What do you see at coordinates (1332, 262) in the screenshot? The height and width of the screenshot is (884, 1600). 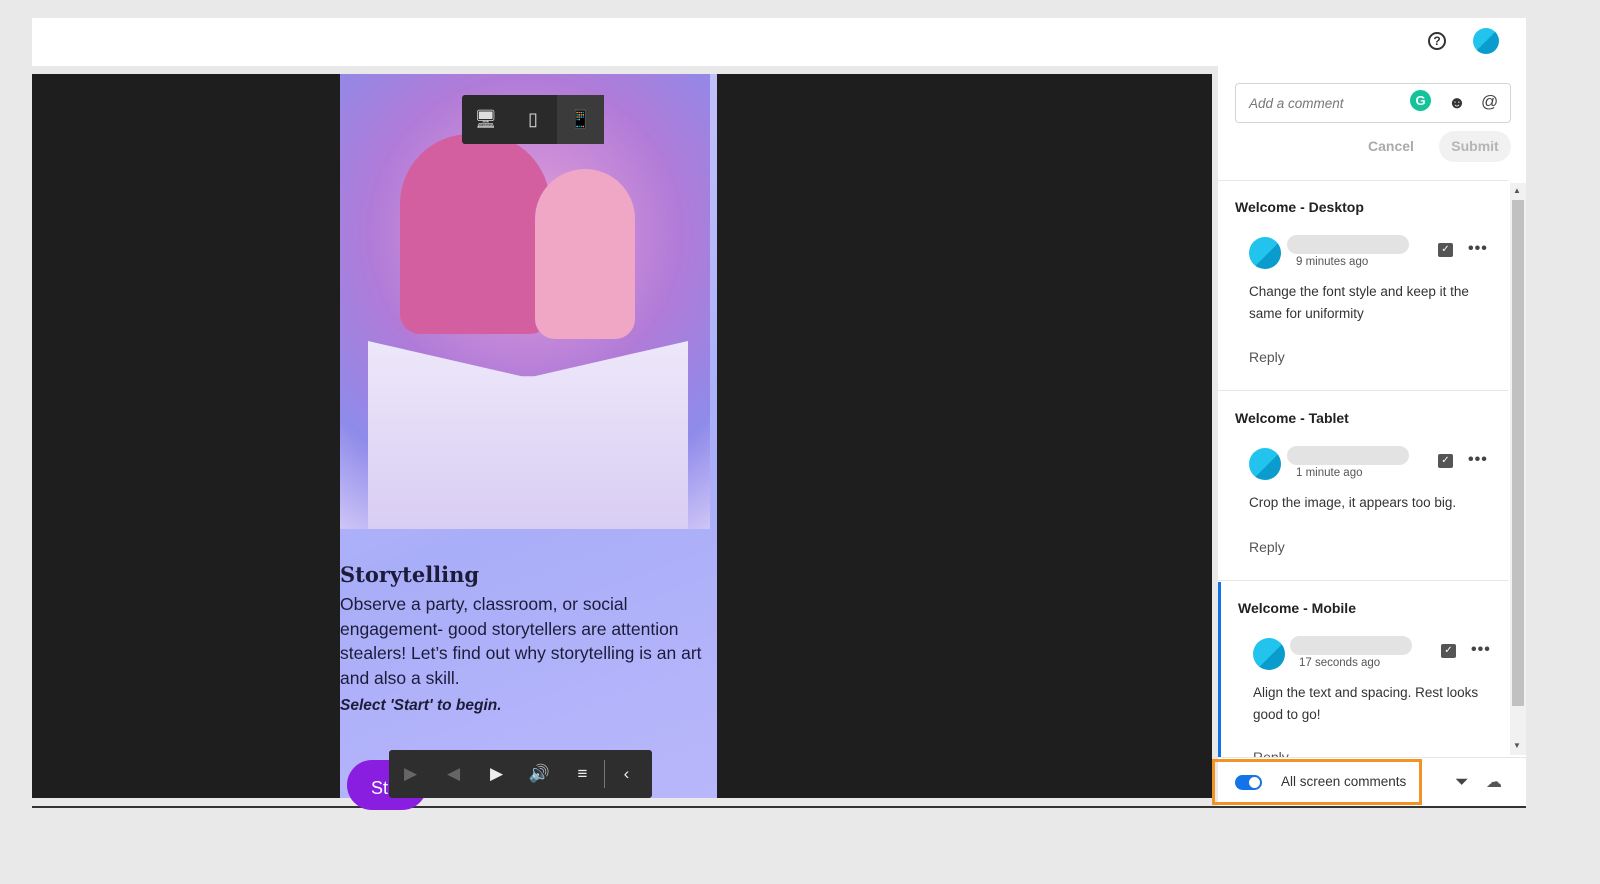 I see `timestamp: 9 minutes ago` at bounding box center [1332, 262].